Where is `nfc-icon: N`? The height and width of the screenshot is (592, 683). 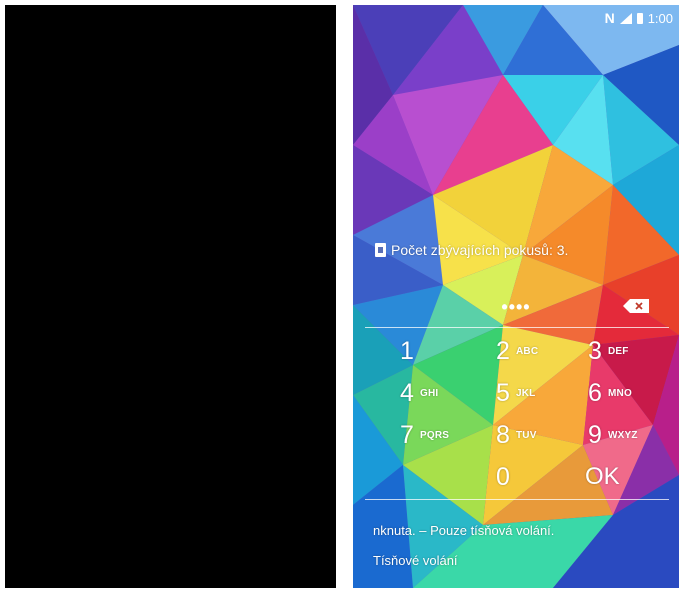
nfc-icon: N is located at coordinates (609, 18).